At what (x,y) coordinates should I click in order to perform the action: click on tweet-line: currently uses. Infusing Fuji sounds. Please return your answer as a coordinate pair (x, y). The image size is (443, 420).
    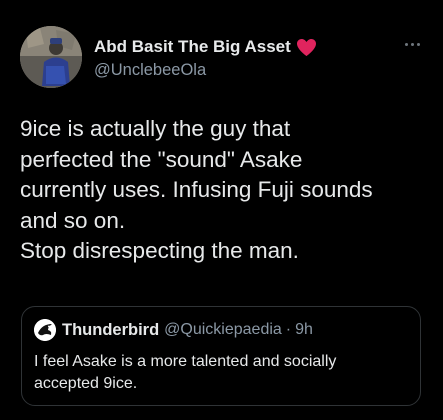
    Looking at the image, I should click on (196, 189).